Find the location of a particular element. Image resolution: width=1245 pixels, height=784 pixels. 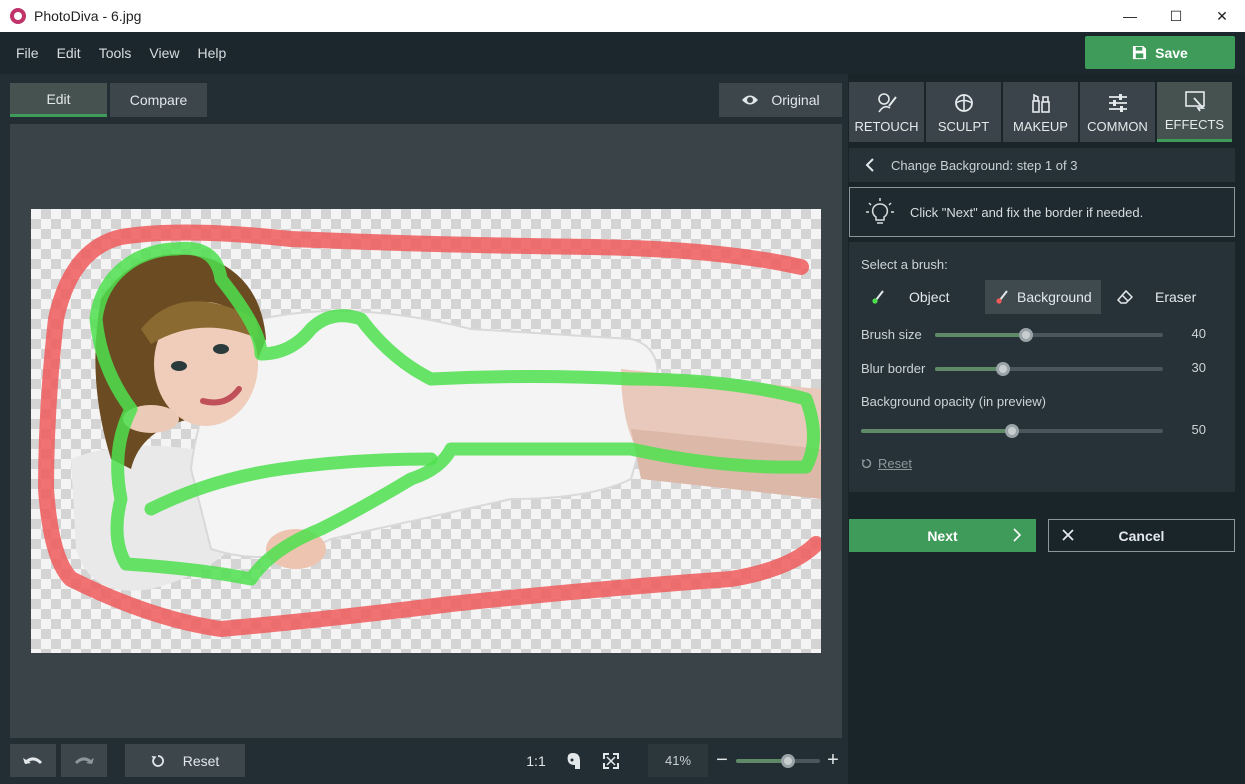

tool-tabs: RETOUCH SCULPT MAKEUP COMMON EFFECTS is located at coordinates (1040, 112).